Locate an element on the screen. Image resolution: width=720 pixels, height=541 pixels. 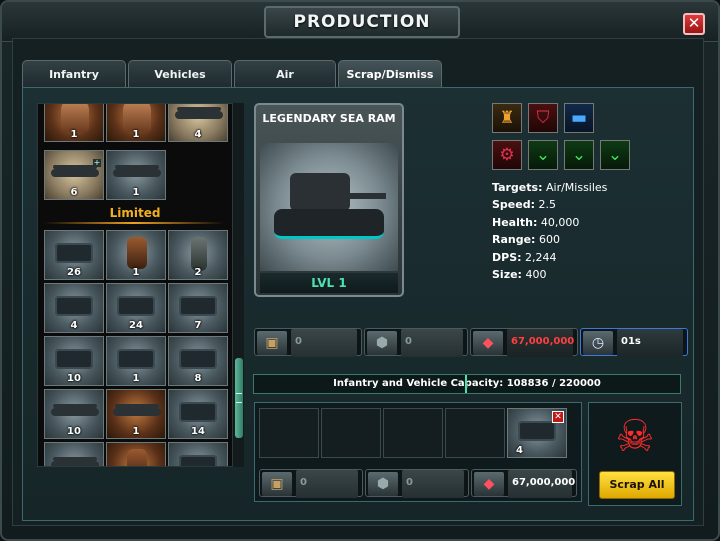
metal-value: 0 is located at coordinates (432, 343).